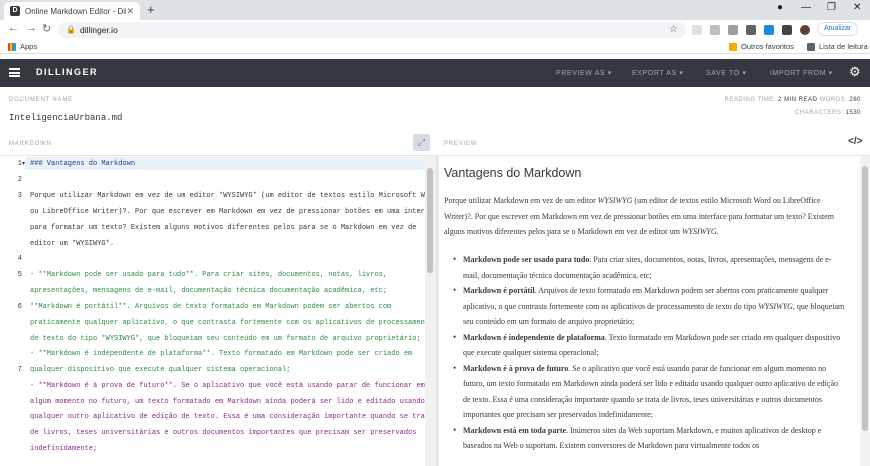  I want to click on line-number: 6, so click(19, 307).